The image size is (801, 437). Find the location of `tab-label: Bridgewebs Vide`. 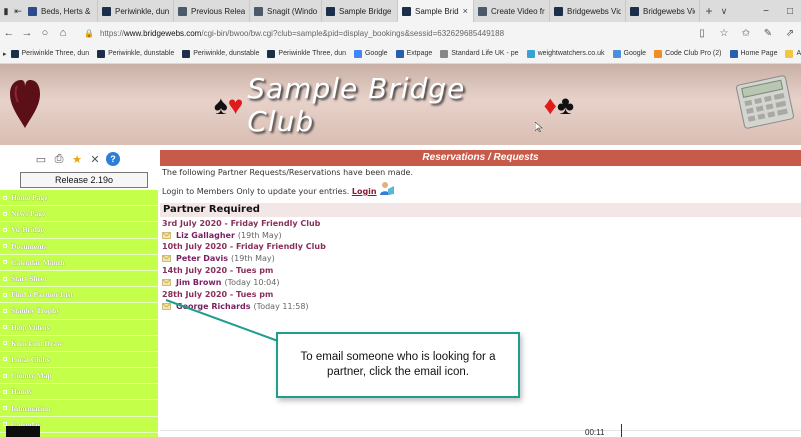

tab-label: Bridgewebs Vide is located at coordinates (594, 11).